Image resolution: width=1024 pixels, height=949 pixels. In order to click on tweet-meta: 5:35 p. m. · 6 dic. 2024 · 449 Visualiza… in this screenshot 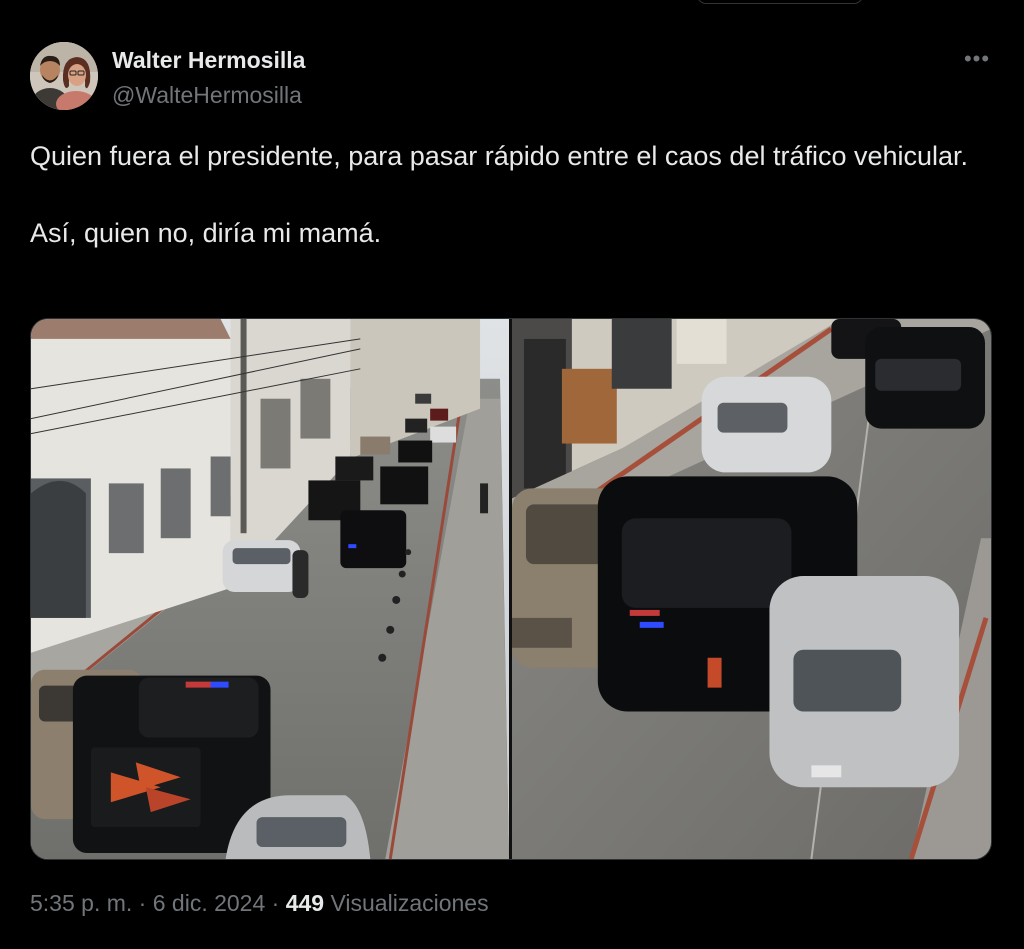, I will do `click(259, 903)`.